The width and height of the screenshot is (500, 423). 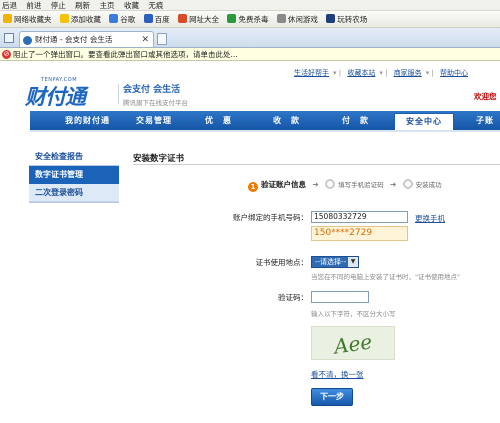 I want to click on farm-icon, so click(x=331, y=18).